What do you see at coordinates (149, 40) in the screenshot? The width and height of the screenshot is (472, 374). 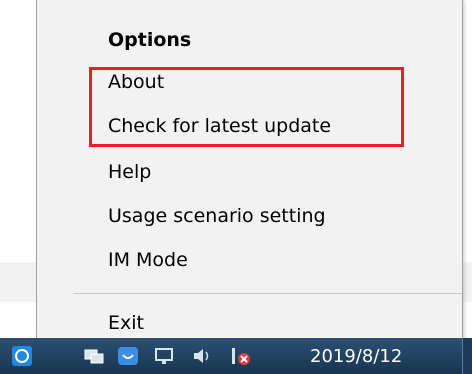 I see `menu-item-options: Options` at bounding box center [149, 40].